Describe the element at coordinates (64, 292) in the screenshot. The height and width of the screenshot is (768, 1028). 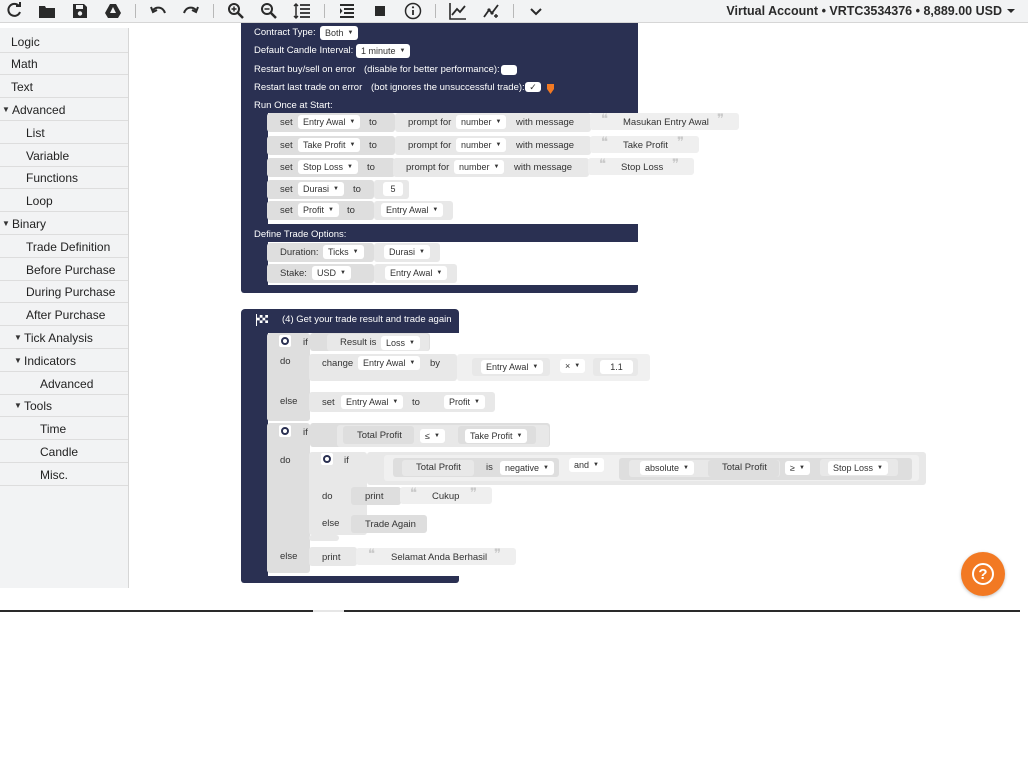
I see `toolbox-during-purchase: During Purchase` at that location.